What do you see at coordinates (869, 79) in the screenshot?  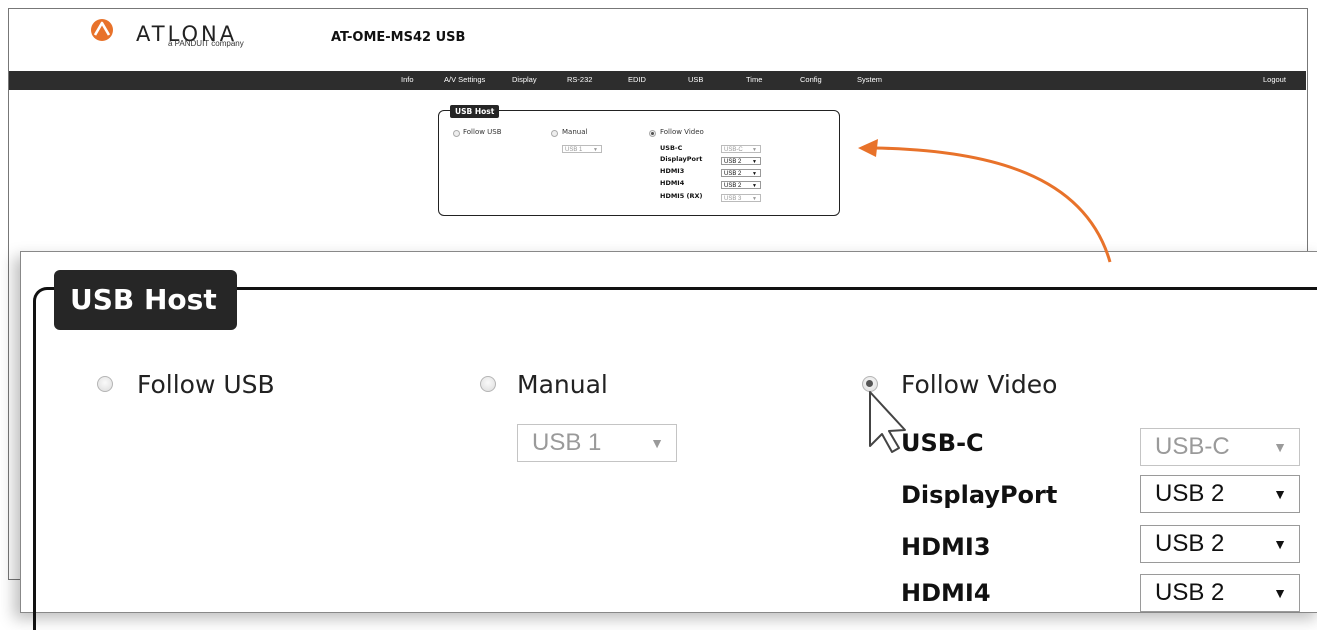 I see `nav-system: System` at bounding box center [869, 79].